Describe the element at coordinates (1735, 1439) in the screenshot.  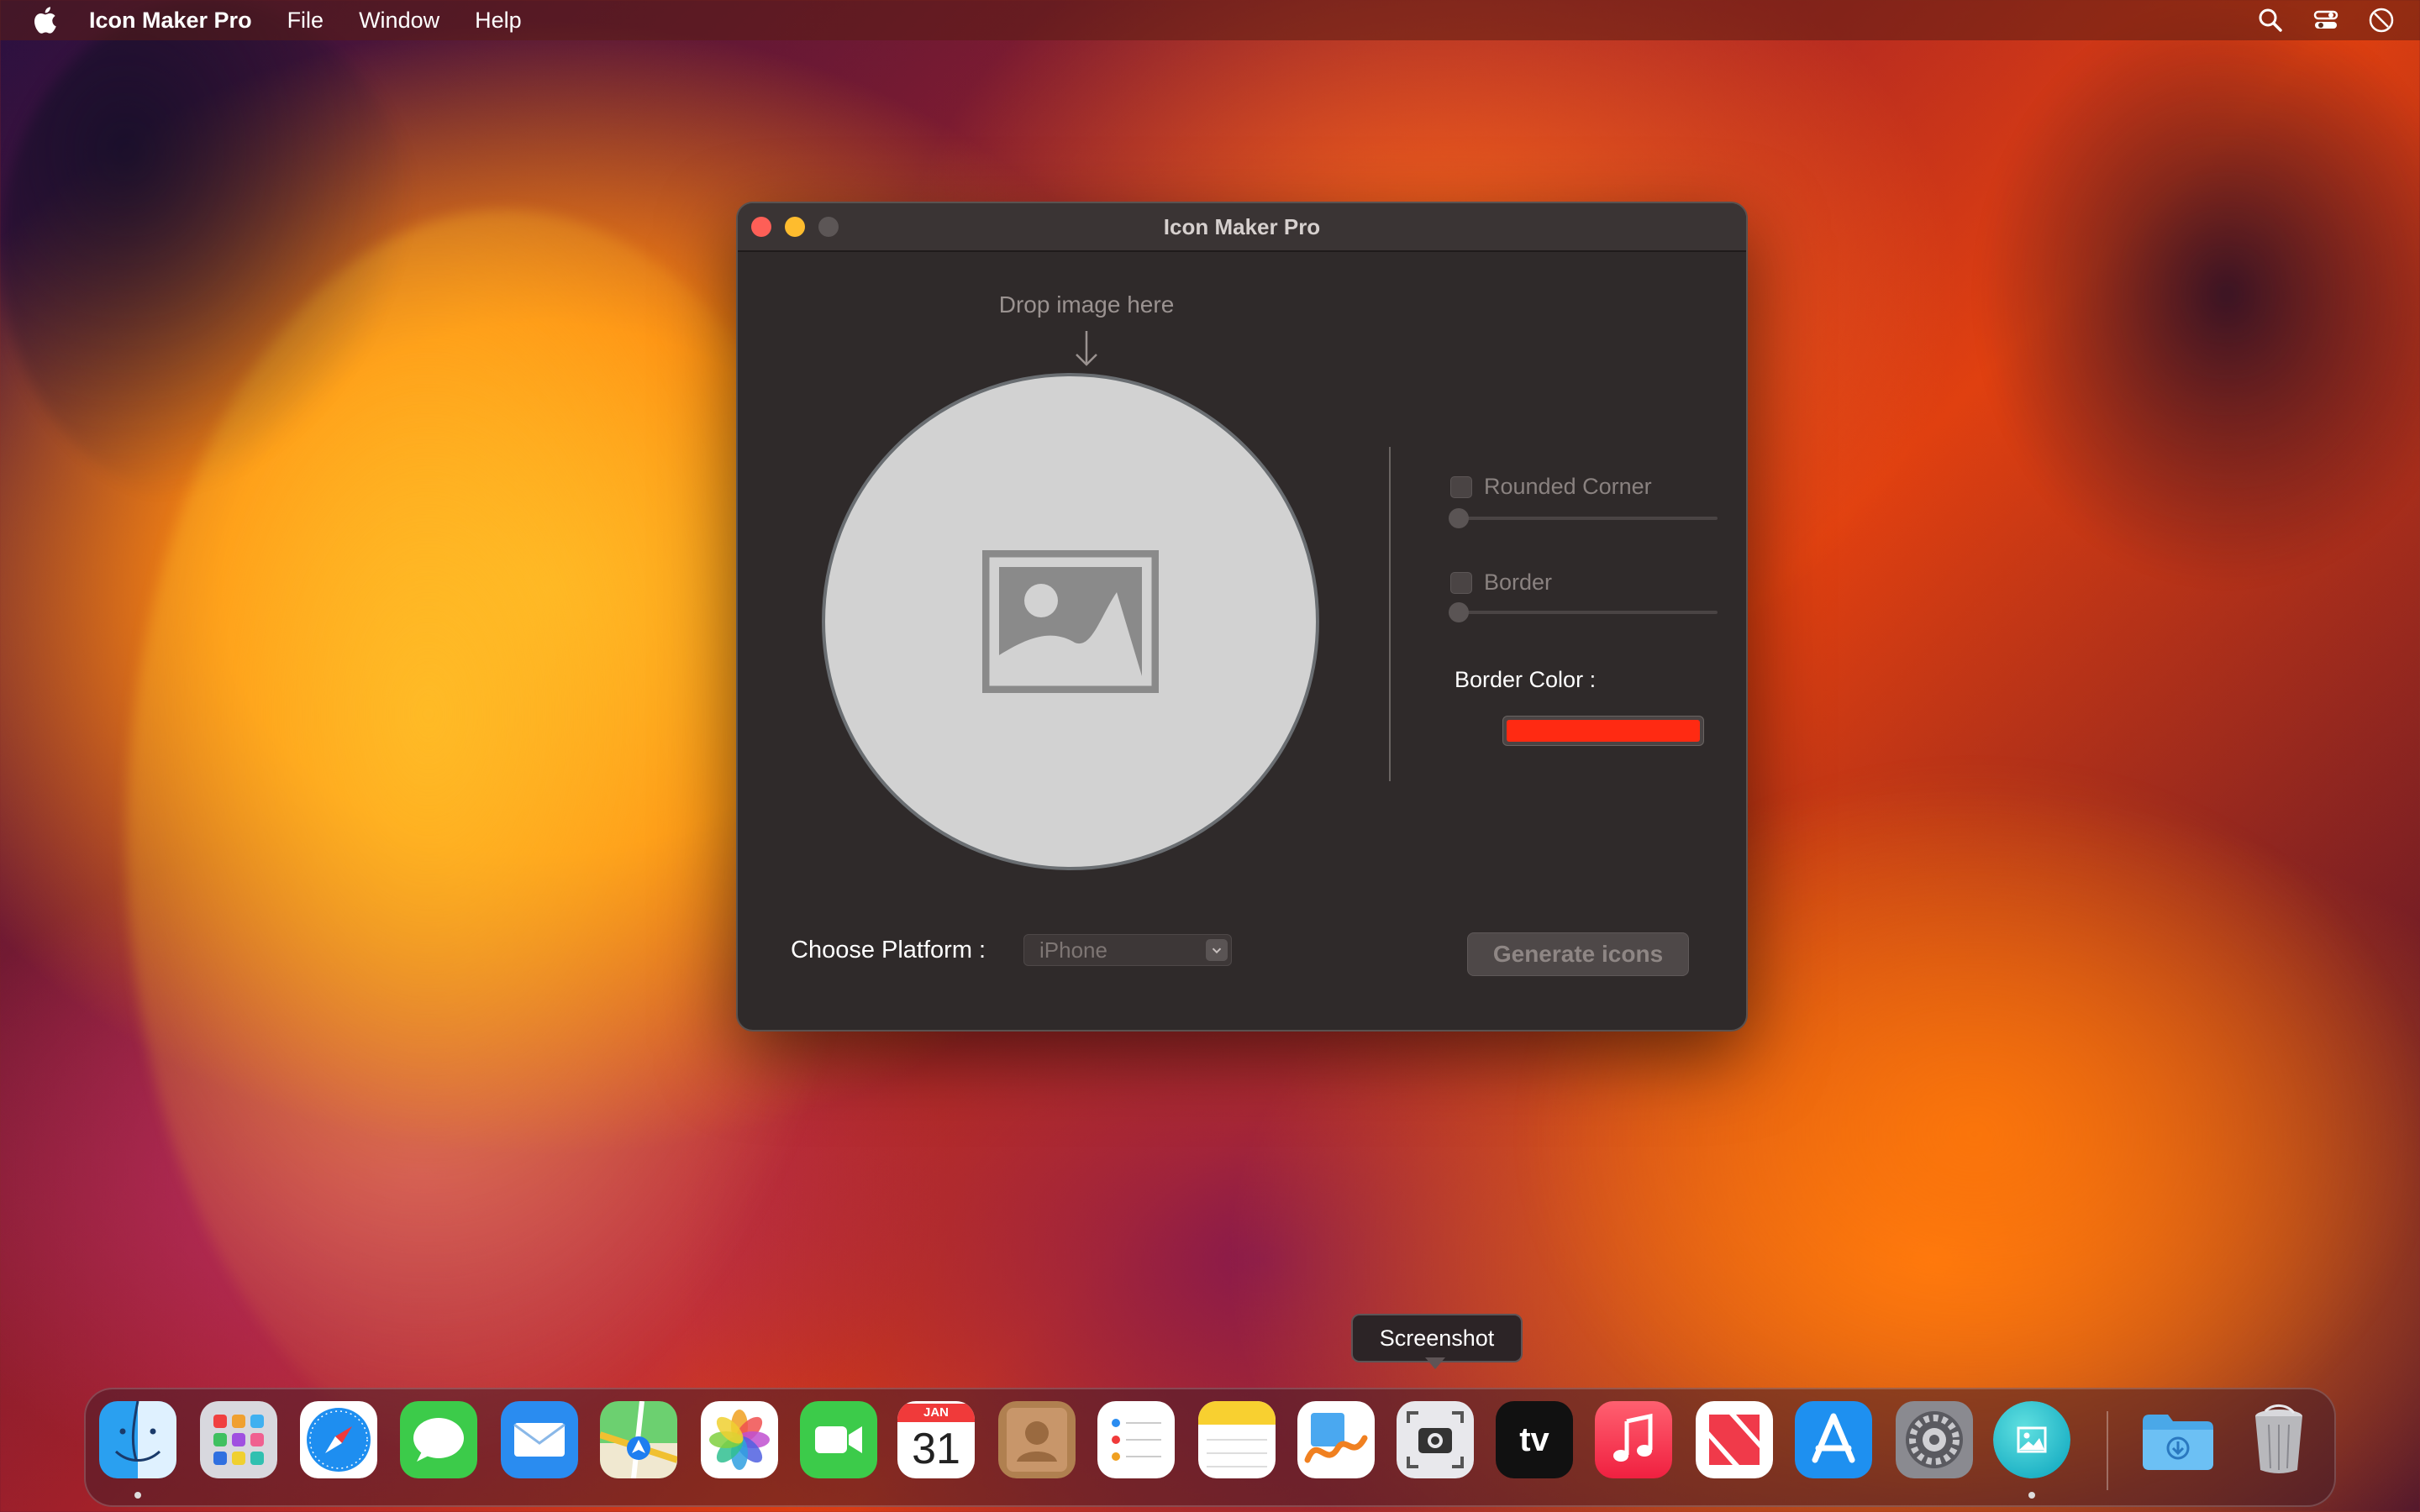
I see `news-icon` at that location.